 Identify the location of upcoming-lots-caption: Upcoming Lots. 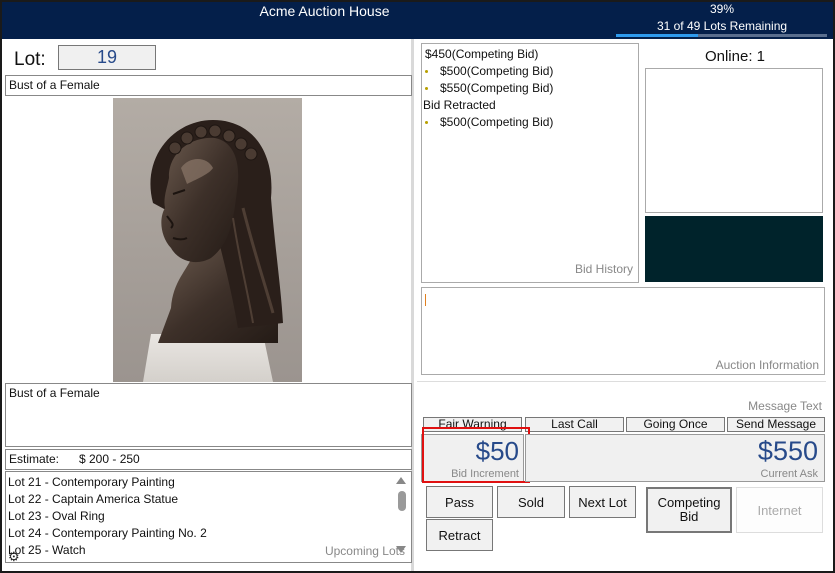
(364, 551).